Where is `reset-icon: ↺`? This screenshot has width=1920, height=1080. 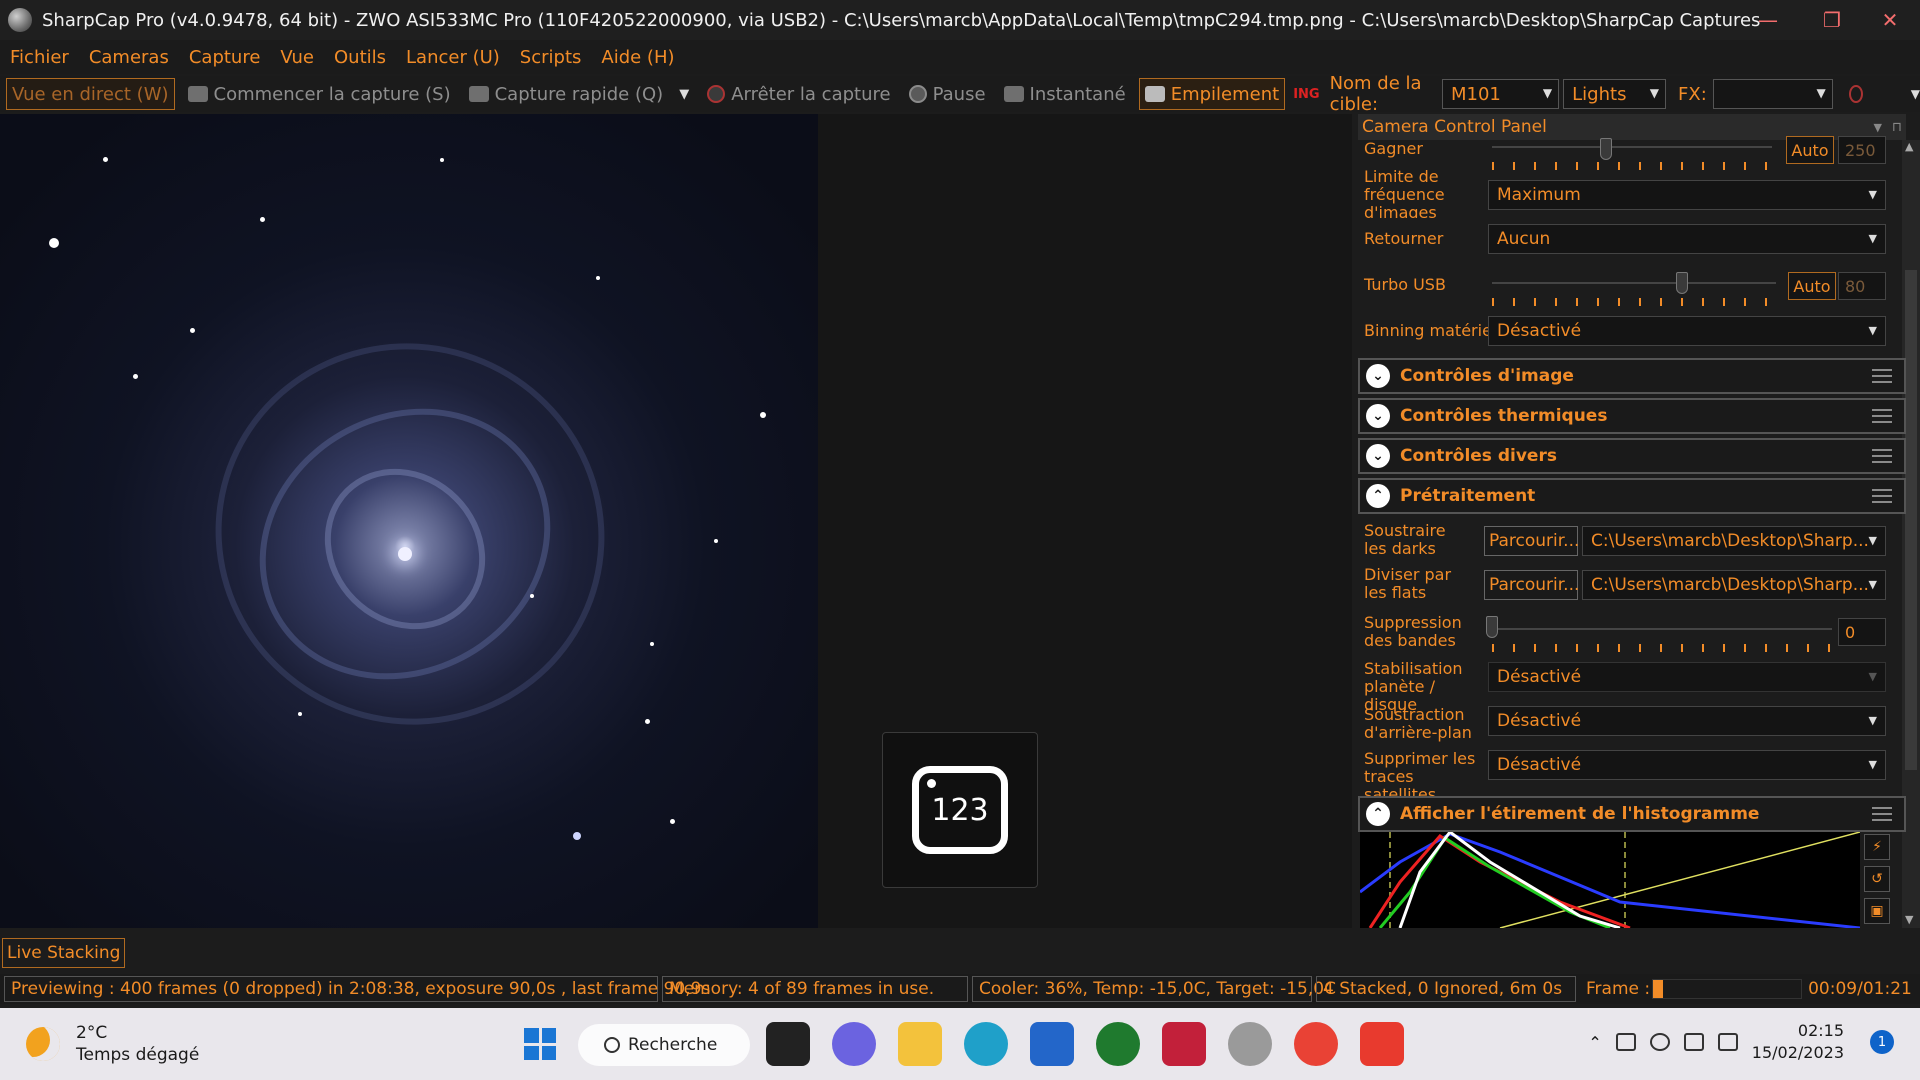
reset-icon: ↺ is located at coordinates (1877, 879).